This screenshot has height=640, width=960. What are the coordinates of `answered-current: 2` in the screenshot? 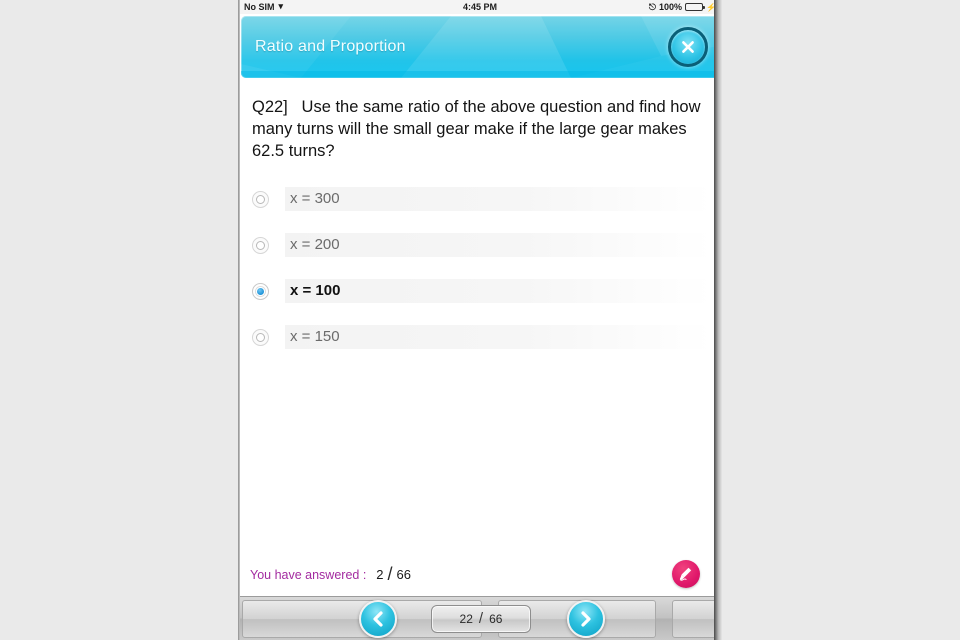 It's located at (380, 574).